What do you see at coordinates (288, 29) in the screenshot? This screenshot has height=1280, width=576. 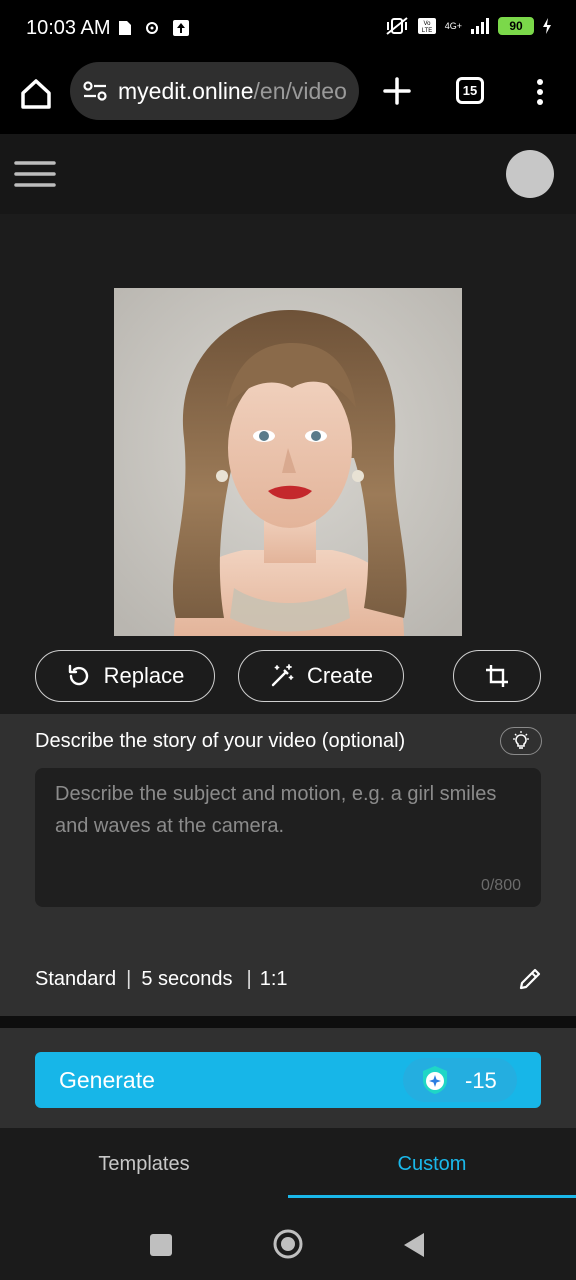 I see `status-bar: 10:03 AM Vo LTE 4G+ 90` at bounding box center [288, 29].